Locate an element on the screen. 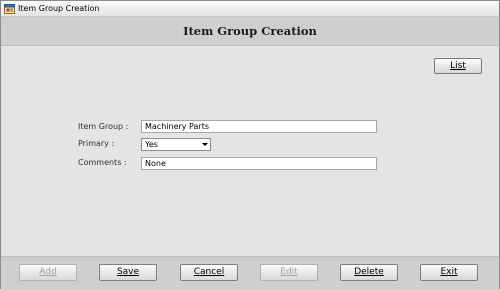 Image resolution: width=500 pixels, height=289 pixels. delete-button: Delete is located at coordinates (369, 272).